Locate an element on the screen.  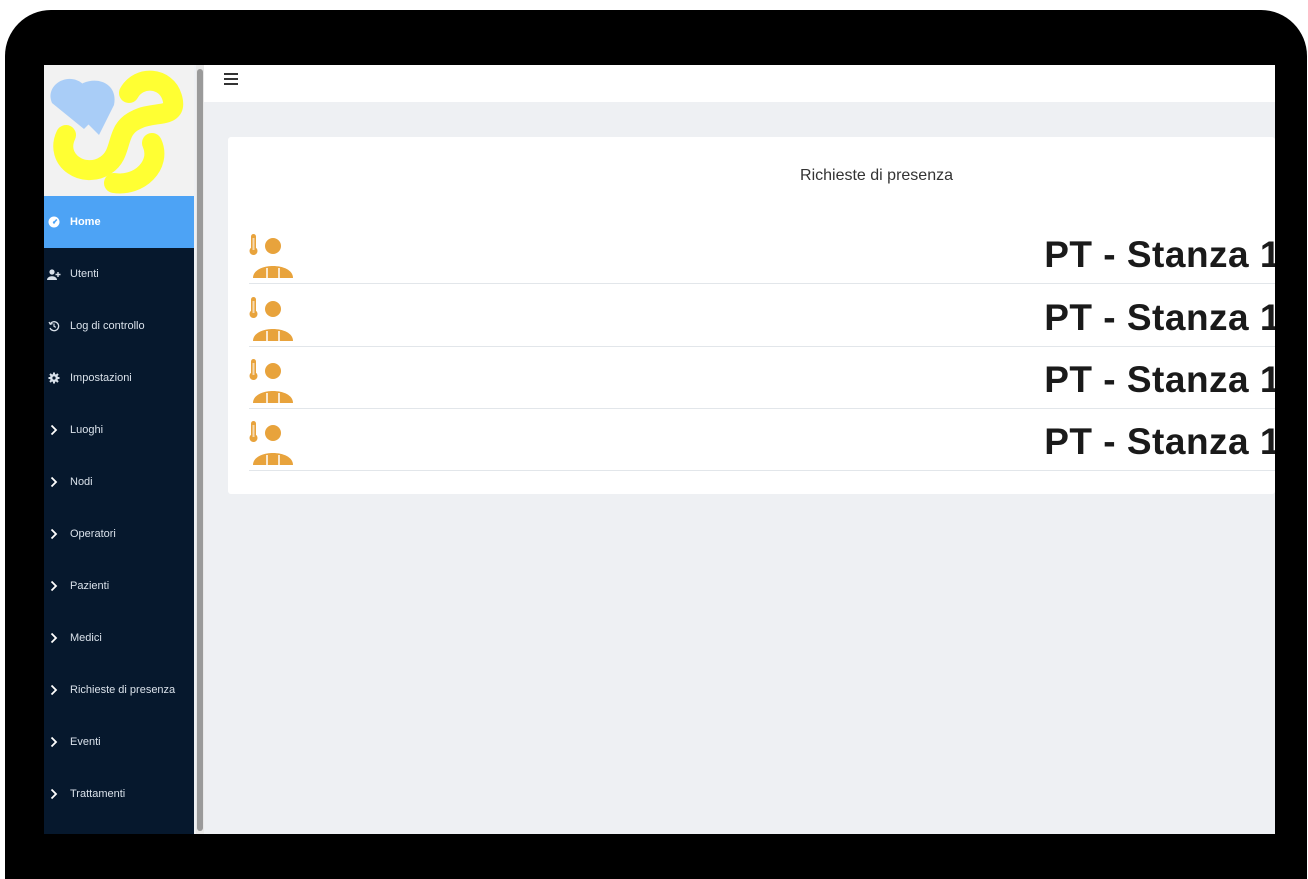
sidebar-item-pazienti: Pazienti is located at coordinates (119, 586).